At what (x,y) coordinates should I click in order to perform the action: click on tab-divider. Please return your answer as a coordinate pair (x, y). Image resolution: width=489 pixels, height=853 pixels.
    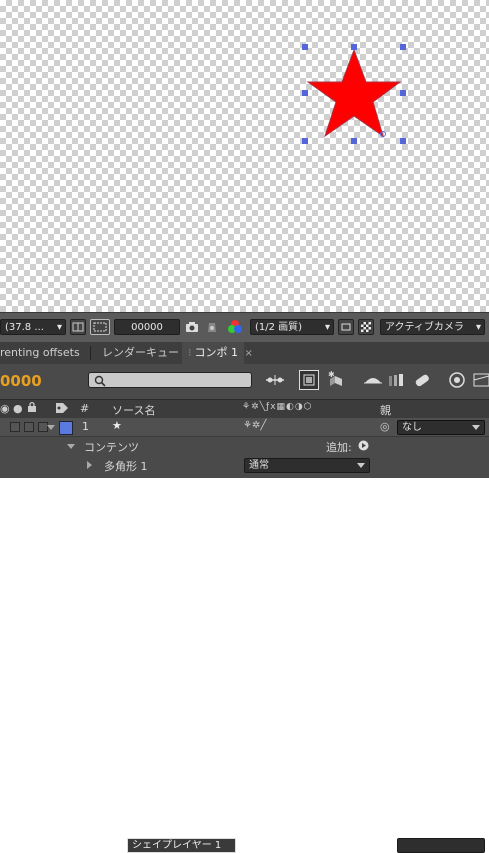
    Looking at the image, I should click on (90, 353).